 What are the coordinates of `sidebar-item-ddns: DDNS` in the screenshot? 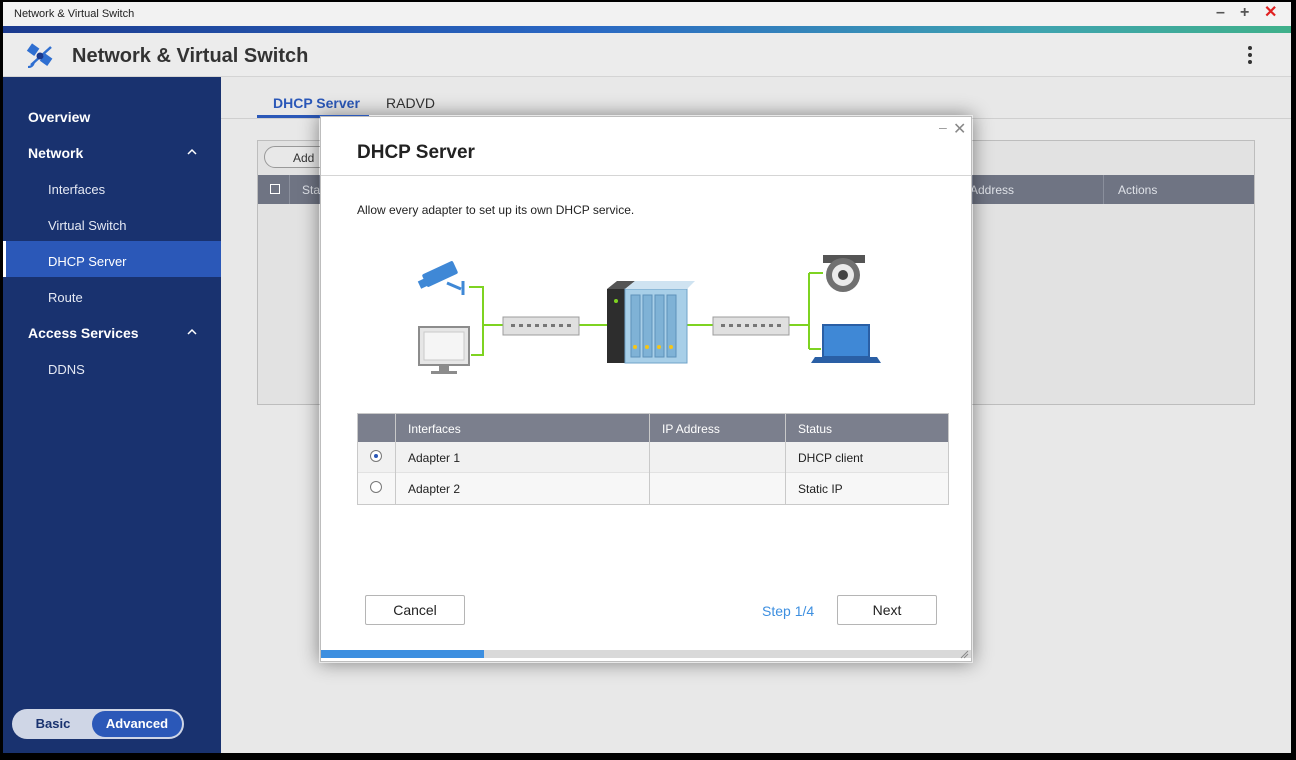 It's located at (66, 369).